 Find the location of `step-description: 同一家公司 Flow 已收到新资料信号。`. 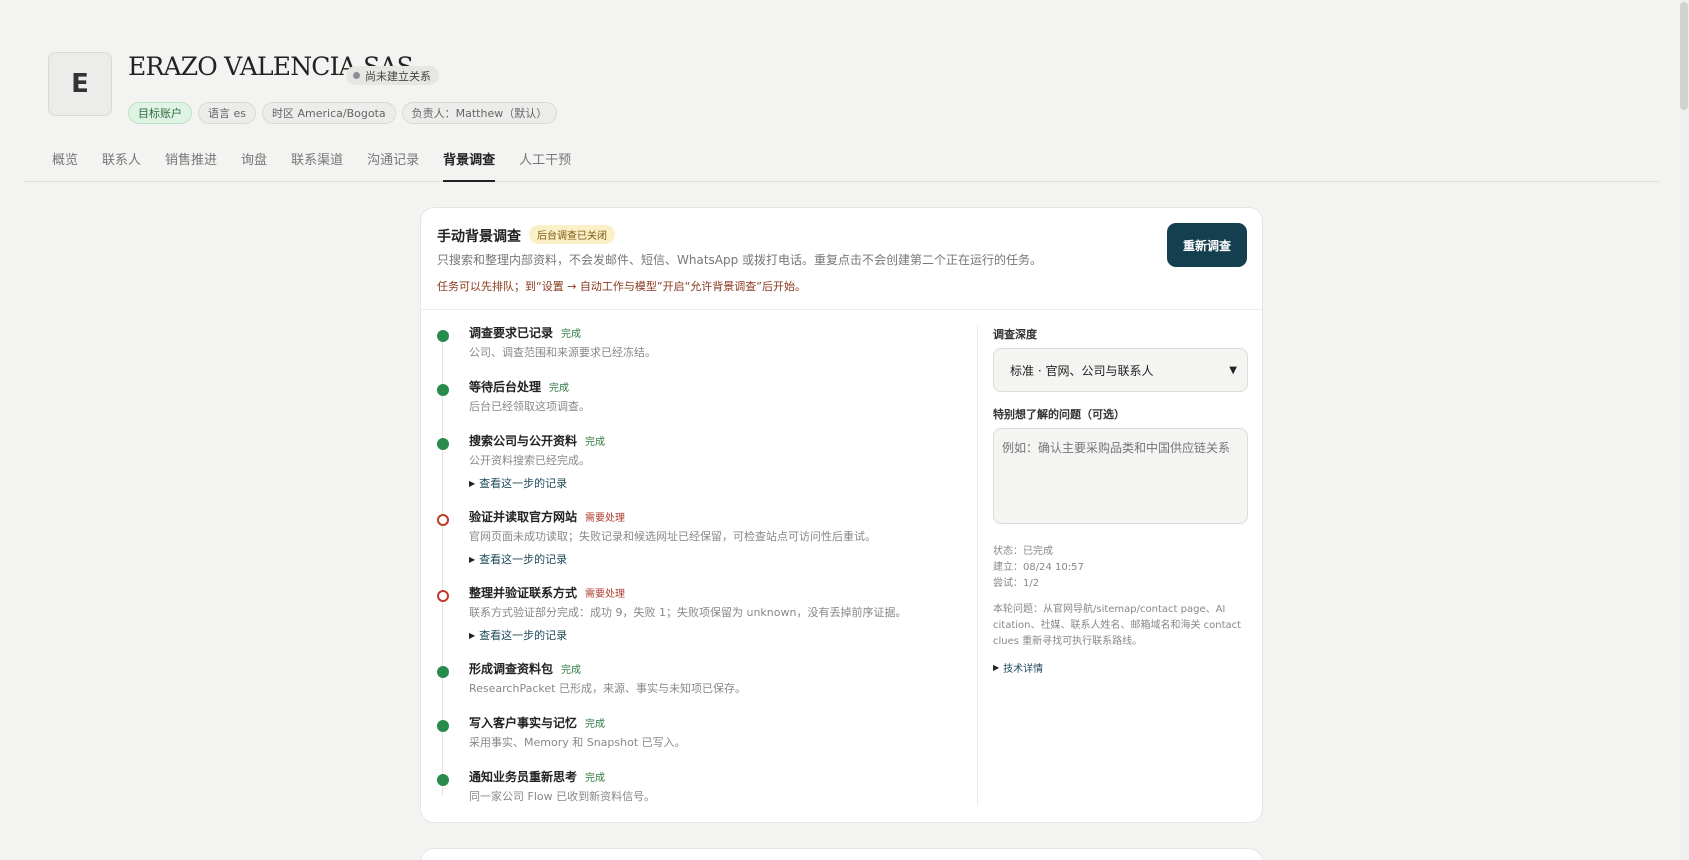

step-description: 同一家公司 Flow 已收到新资料信号。 is located at coordinates (562, 796).